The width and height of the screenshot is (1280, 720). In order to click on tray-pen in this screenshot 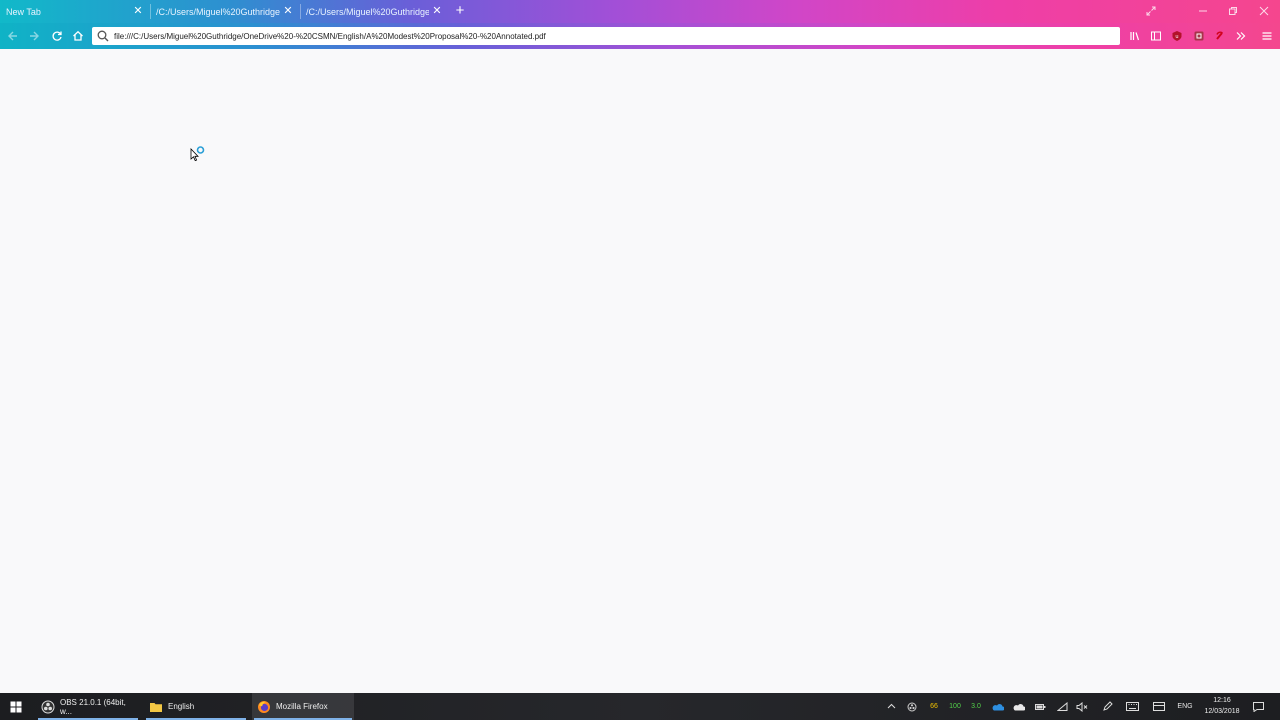, I will do `click(1107, 706)`.